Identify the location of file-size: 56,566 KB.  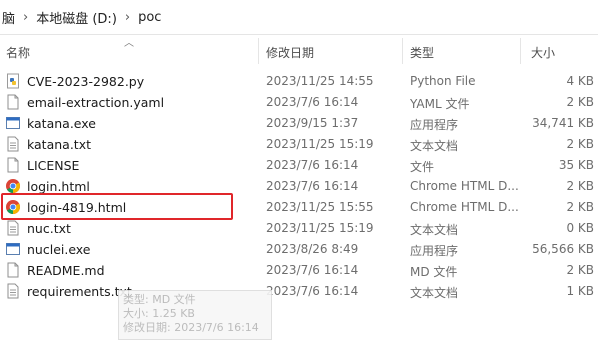
(563, 249).